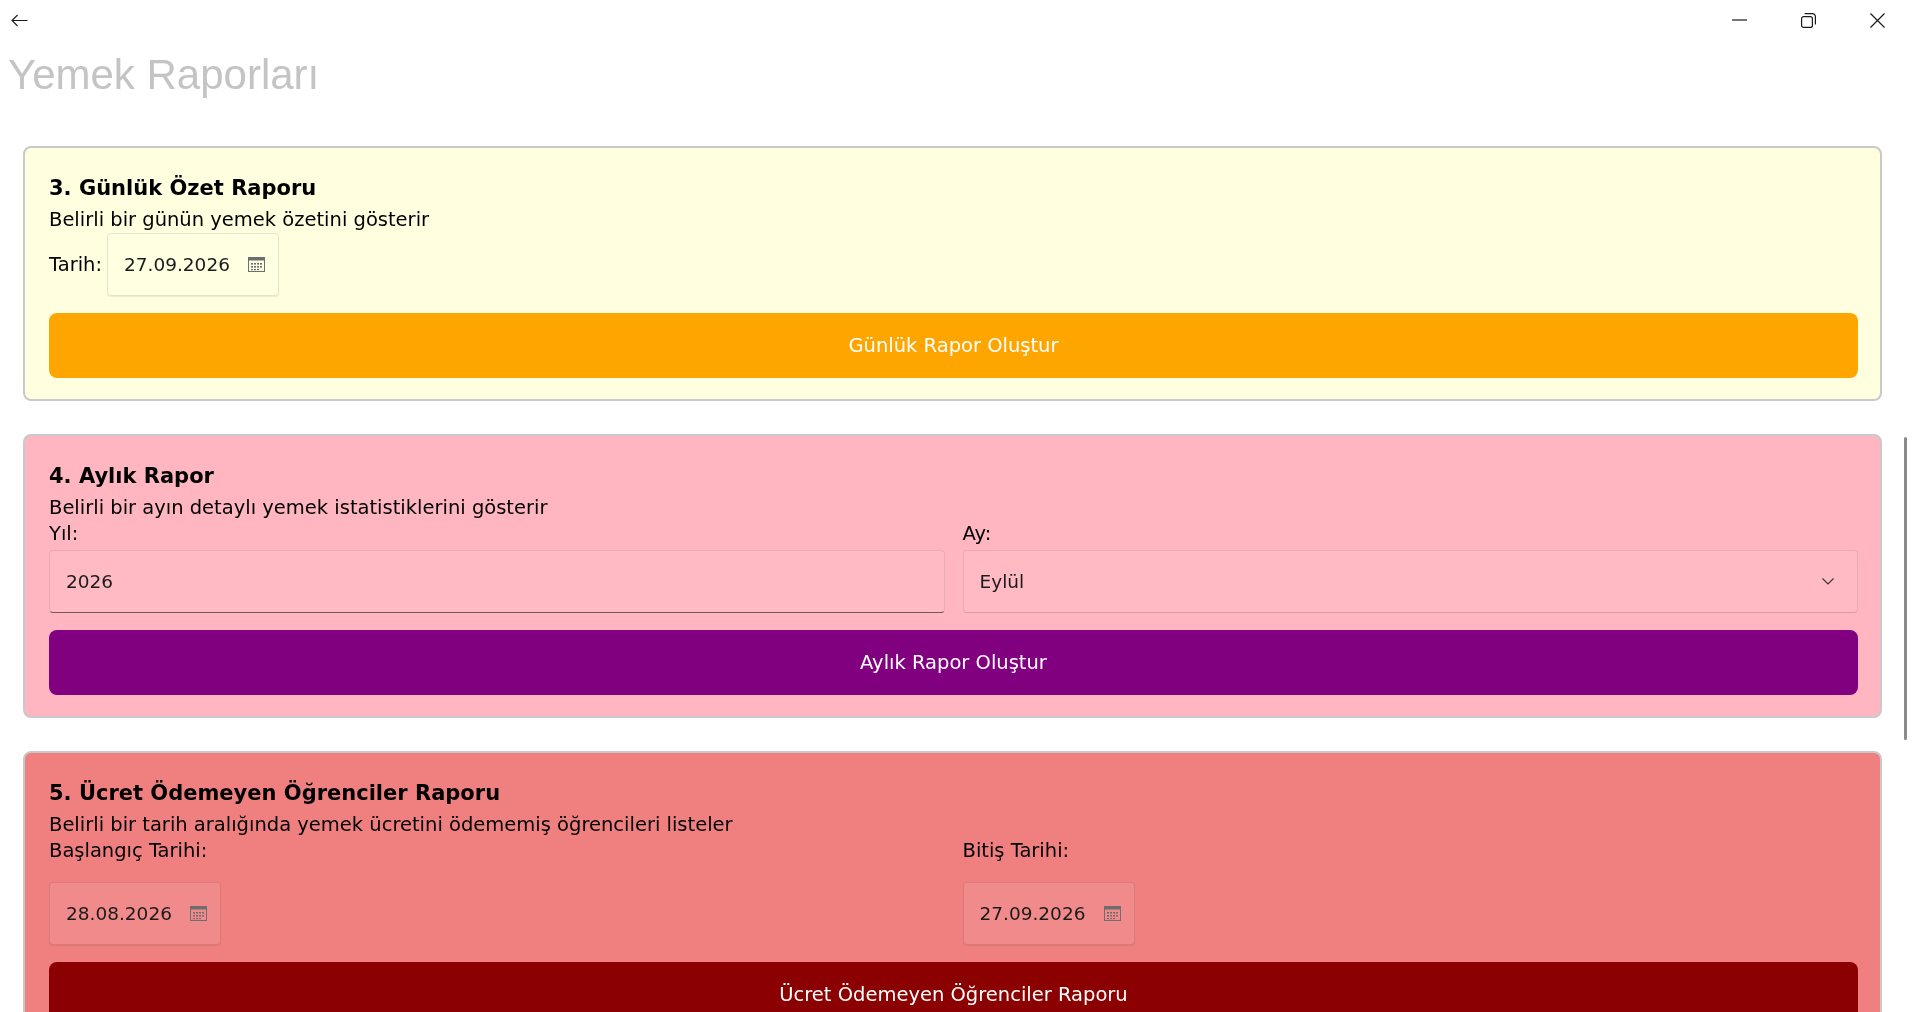 This screenshot has width=1912, height=1012. I want to click on date-field: 28.08.2026, so click(135, 913).